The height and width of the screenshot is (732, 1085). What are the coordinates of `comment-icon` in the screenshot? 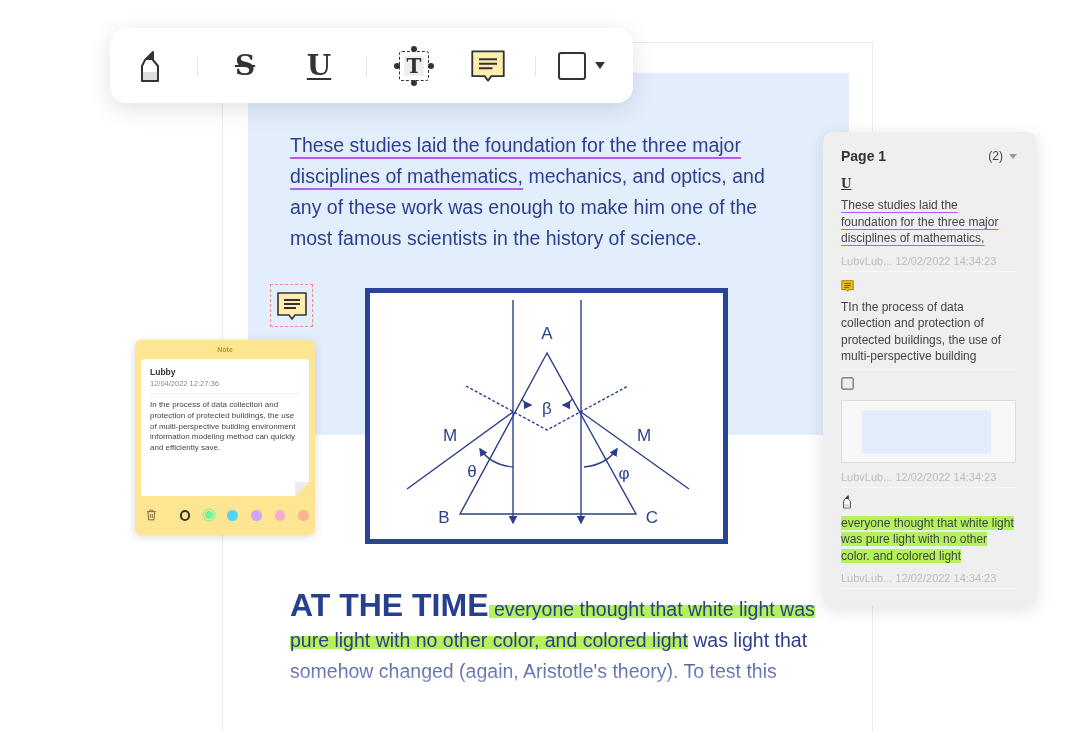 It's located at (291, 305).